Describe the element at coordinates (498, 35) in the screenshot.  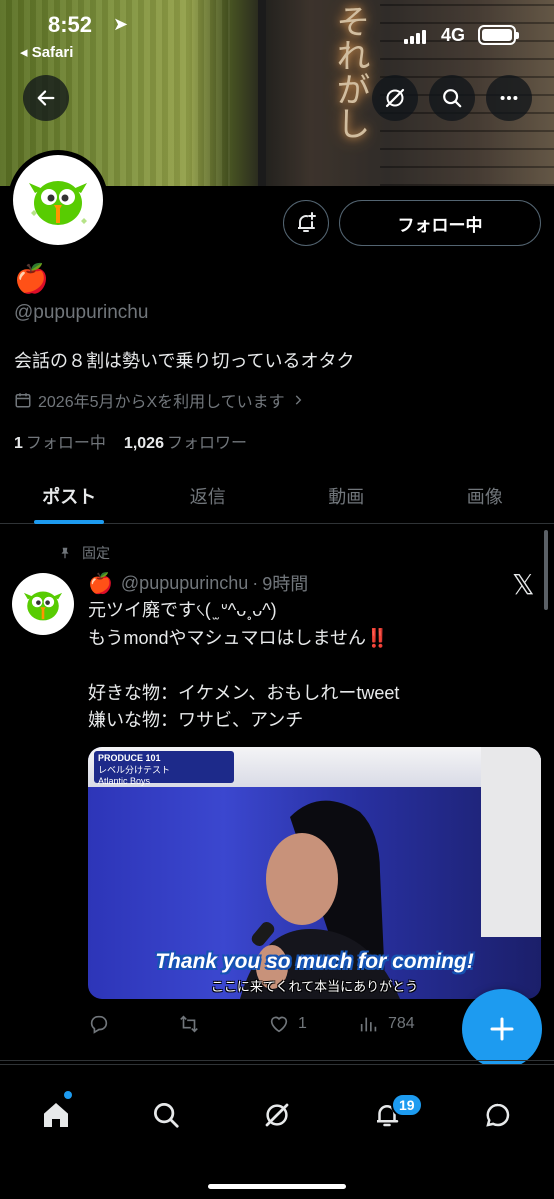
I see `battery-icon` at that location.